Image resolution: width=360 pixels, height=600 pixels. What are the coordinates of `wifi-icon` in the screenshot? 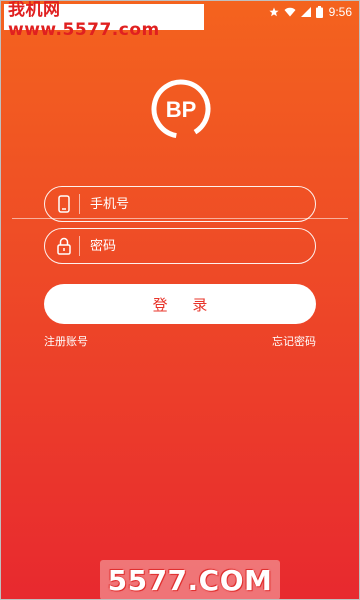 It's located at (290, 12).